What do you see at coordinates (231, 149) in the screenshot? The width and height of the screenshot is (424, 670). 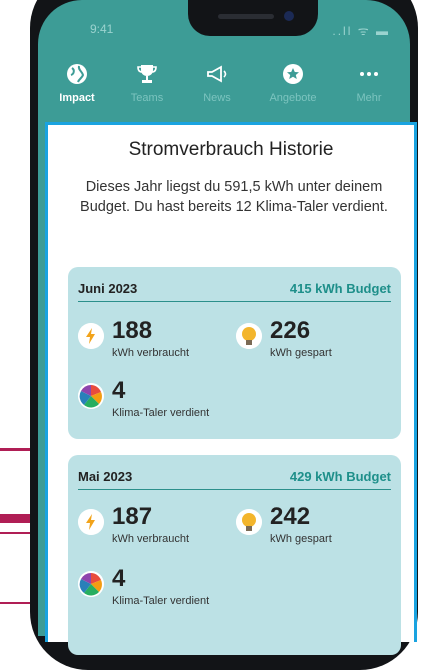 I see `page-title: Stromverbrauch Historie` at bounding box center [231, 149].